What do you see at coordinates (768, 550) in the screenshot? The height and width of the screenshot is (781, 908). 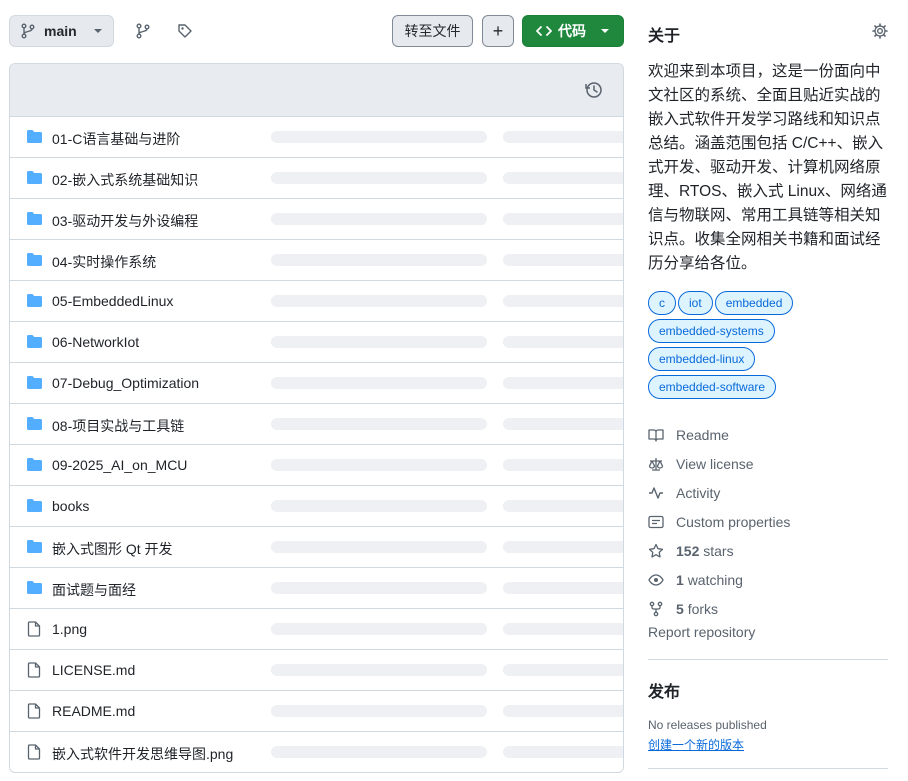 I see `stars-link: 152 stars` at bounding box center [768, 550].